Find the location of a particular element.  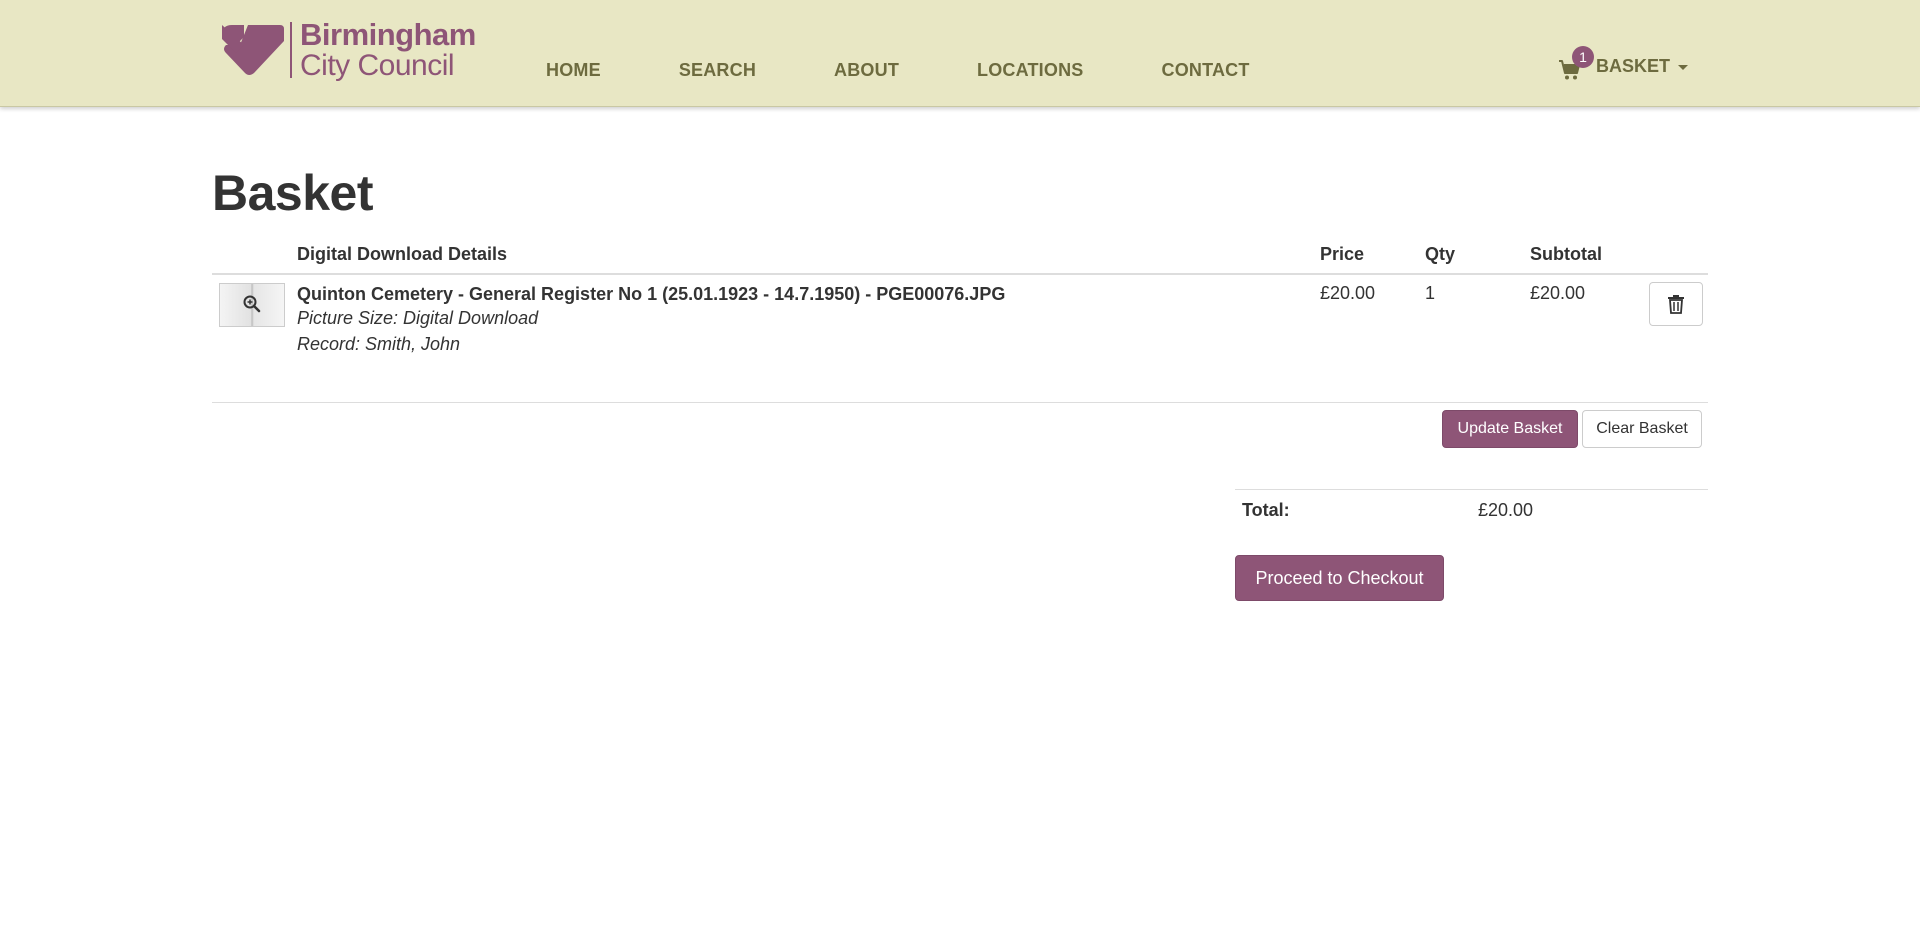

main-nav: HOME SEARCH ABOUT LOCATIONS CONTACT is located at coordinates (898, 70).